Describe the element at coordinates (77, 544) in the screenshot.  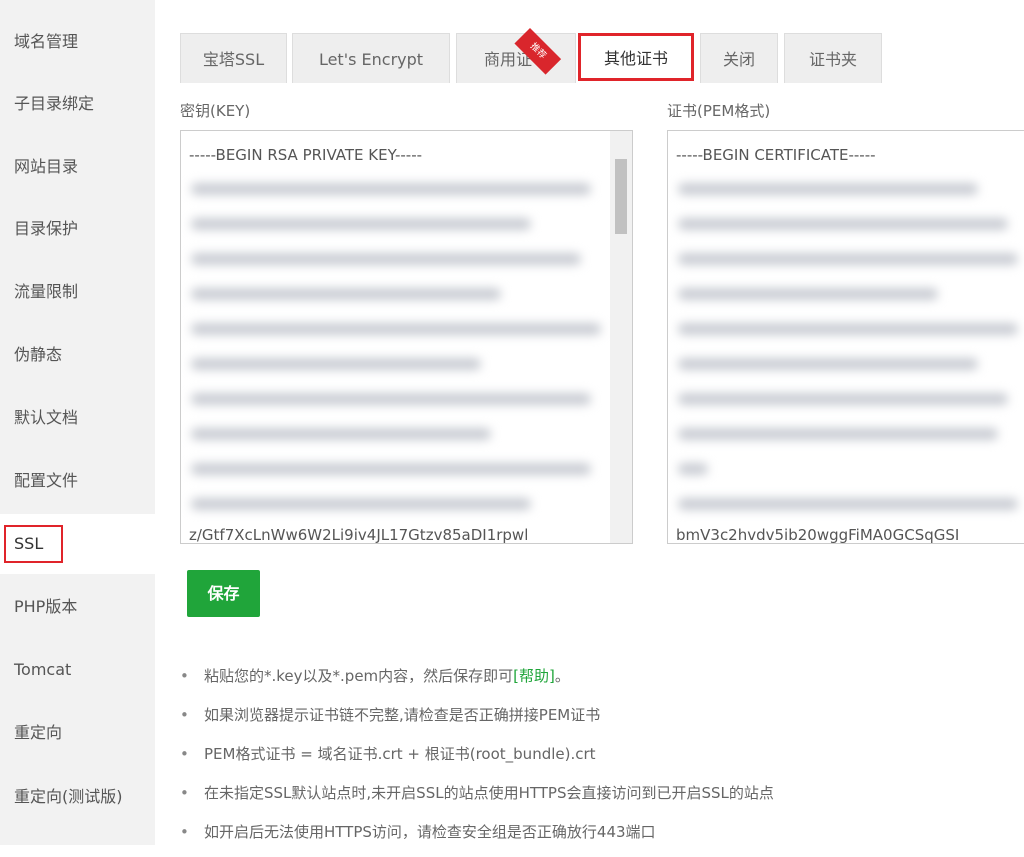
I see `sidebar-item-ssl: SSL` at that location.